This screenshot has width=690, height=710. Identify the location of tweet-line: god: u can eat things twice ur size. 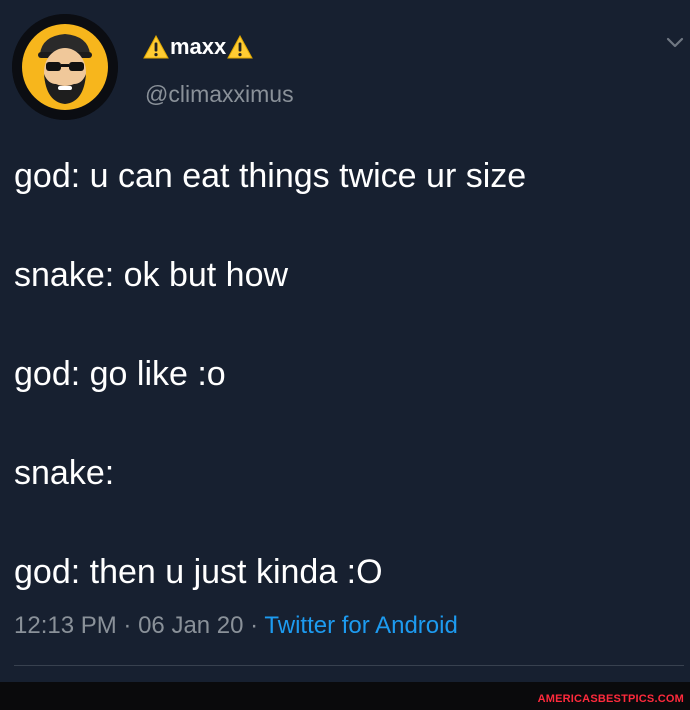
(270, 176).